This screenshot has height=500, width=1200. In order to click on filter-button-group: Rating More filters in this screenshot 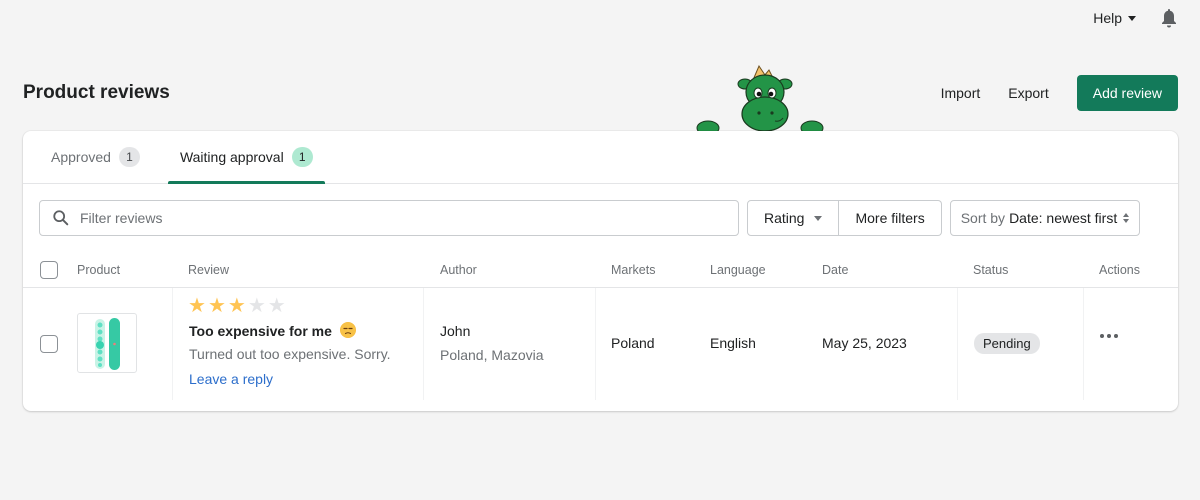, I will do `click(844, 218)`.